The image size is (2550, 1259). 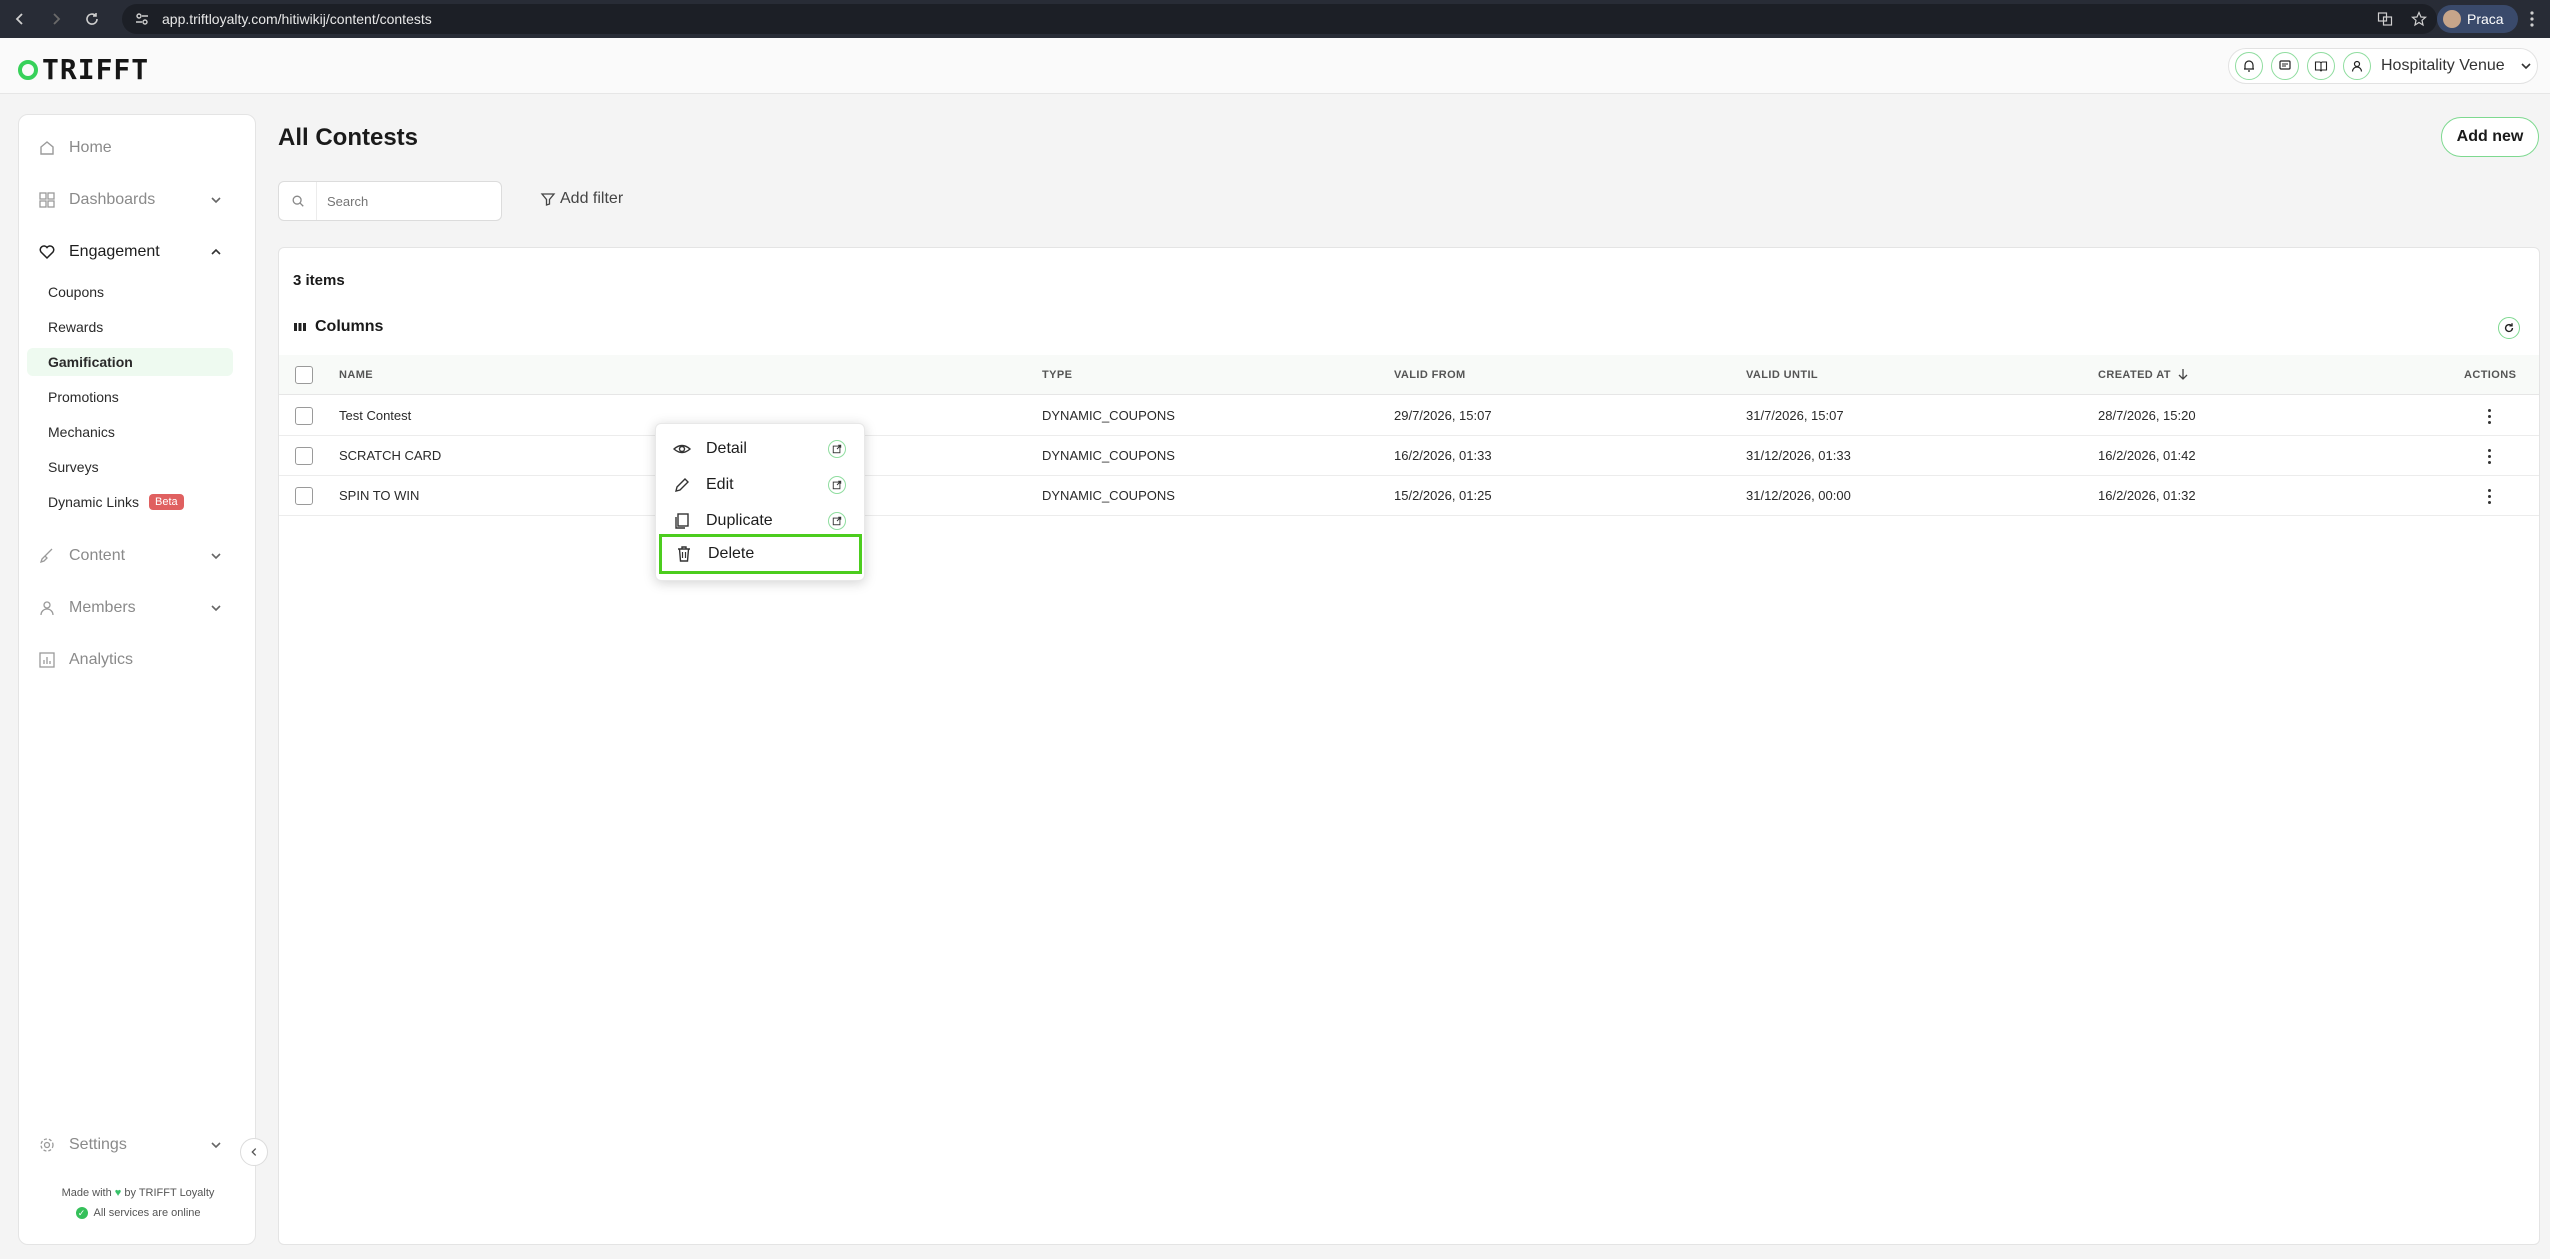 I want to click on sidebar-item-mechanics: Mechanics, so click(x=130, y=432).